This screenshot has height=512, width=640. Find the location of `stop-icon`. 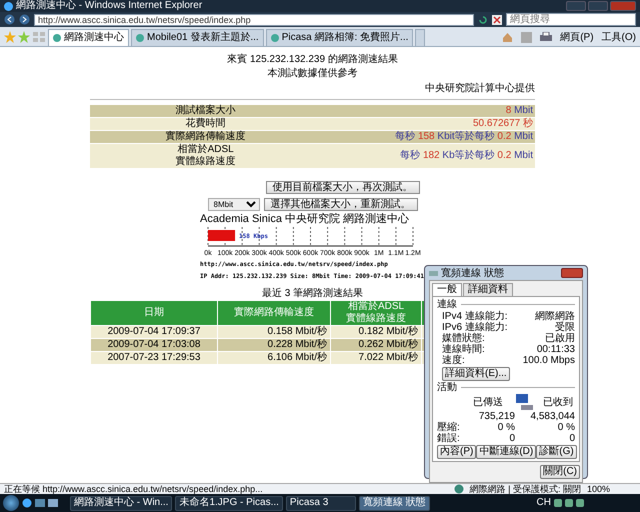

stop-icon is located at coordinates (497, 19).